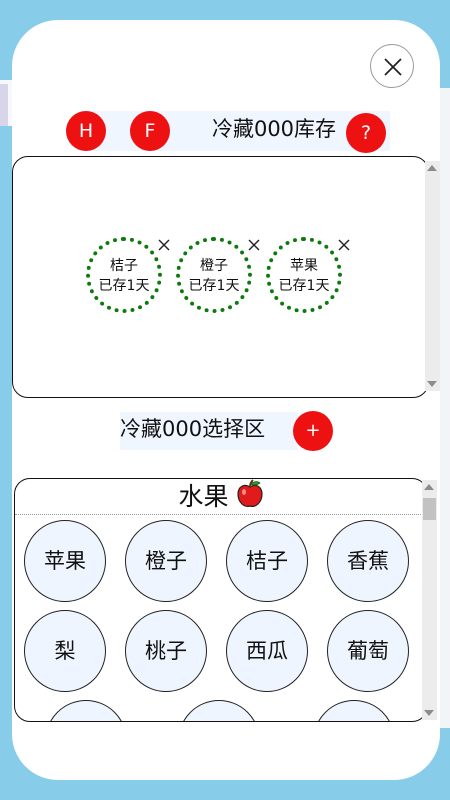  Describe the element at coordinates (368, 561) in the screenshot. I see `fruit-option: 香蕉` at that location.